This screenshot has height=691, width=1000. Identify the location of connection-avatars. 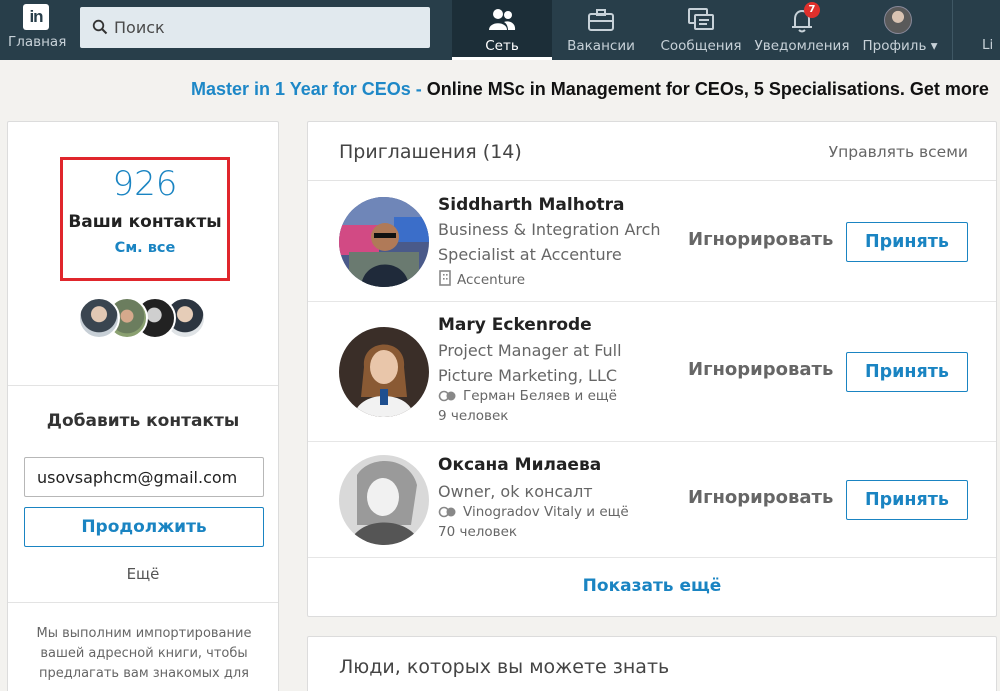
(148, 319).